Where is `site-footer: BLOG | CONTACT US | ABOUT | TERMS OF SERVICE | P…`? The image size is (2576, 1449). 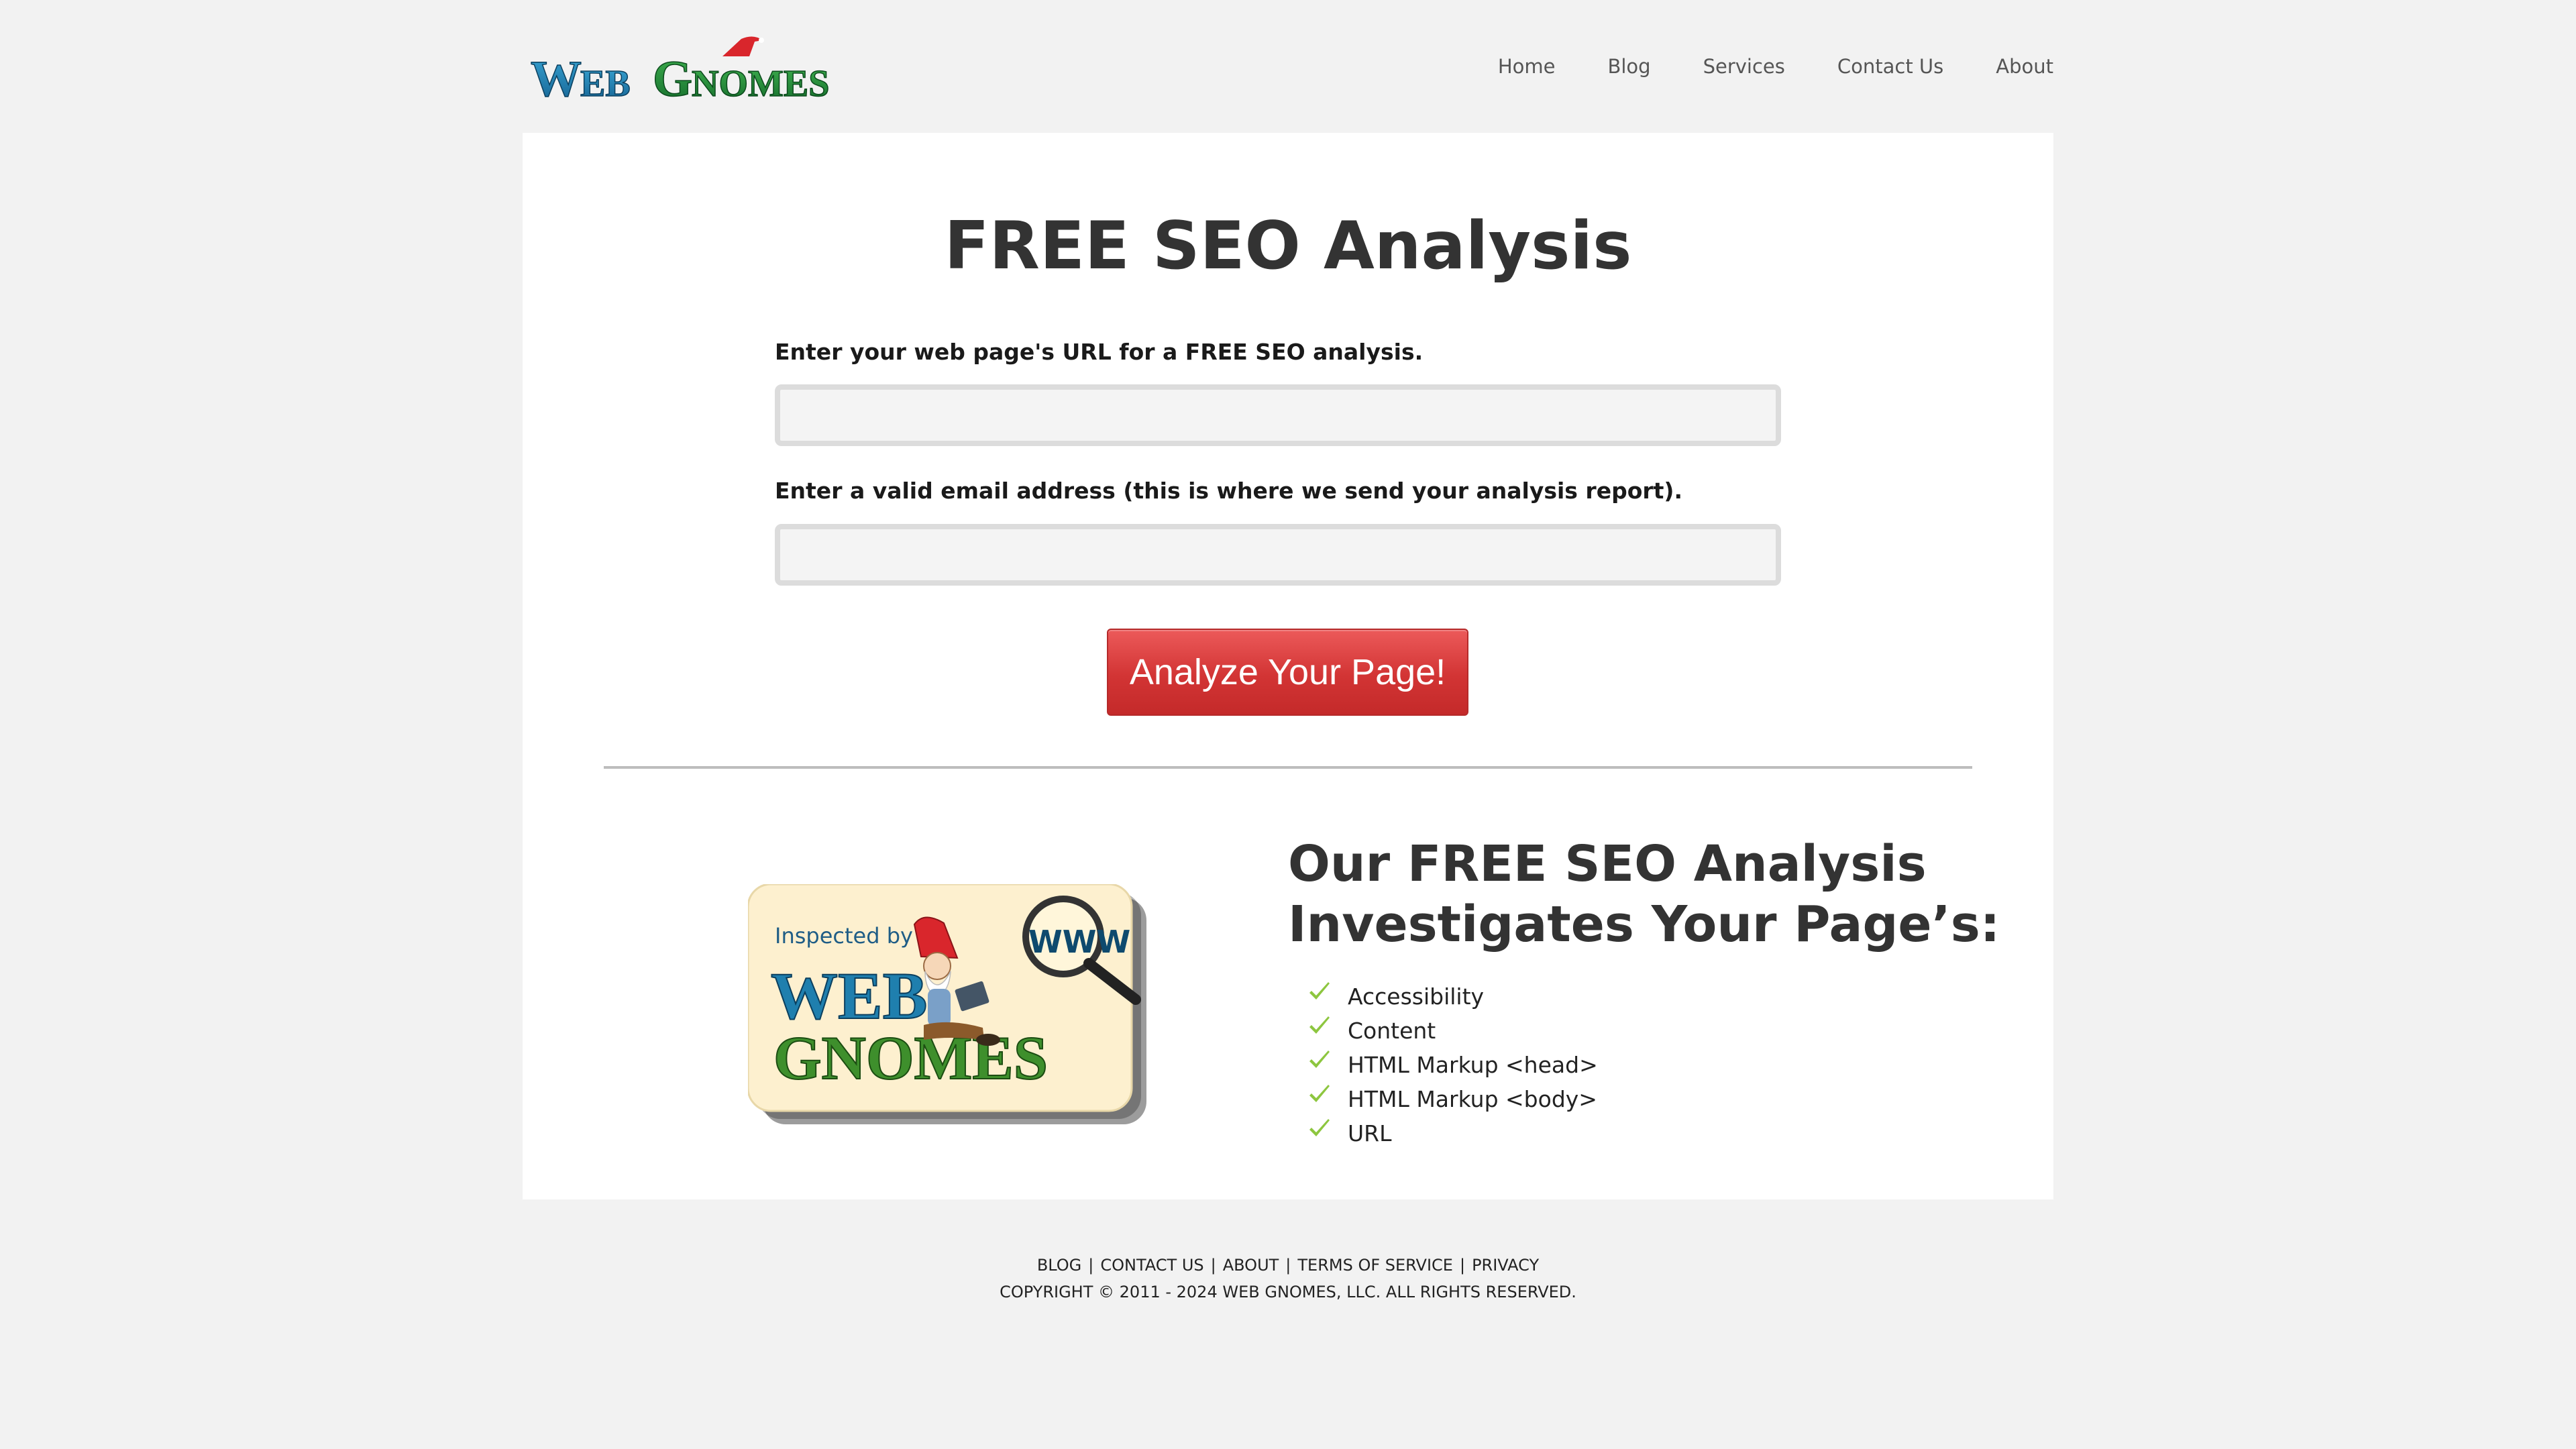
site-footer: BLOG | CONTACT US | ABOUT | TERMS OF SERVICE | P… is located at coordinates (1288, 1278).